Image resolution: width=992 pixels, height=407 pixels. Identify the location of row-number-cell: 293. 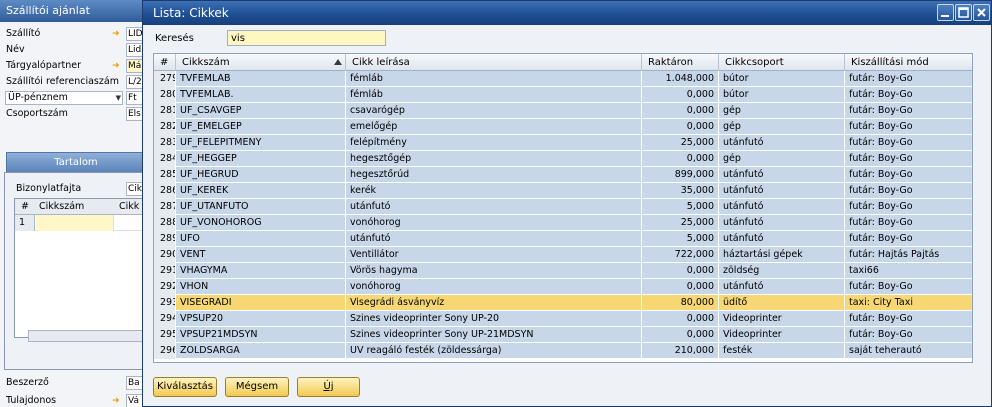
(165, 303).